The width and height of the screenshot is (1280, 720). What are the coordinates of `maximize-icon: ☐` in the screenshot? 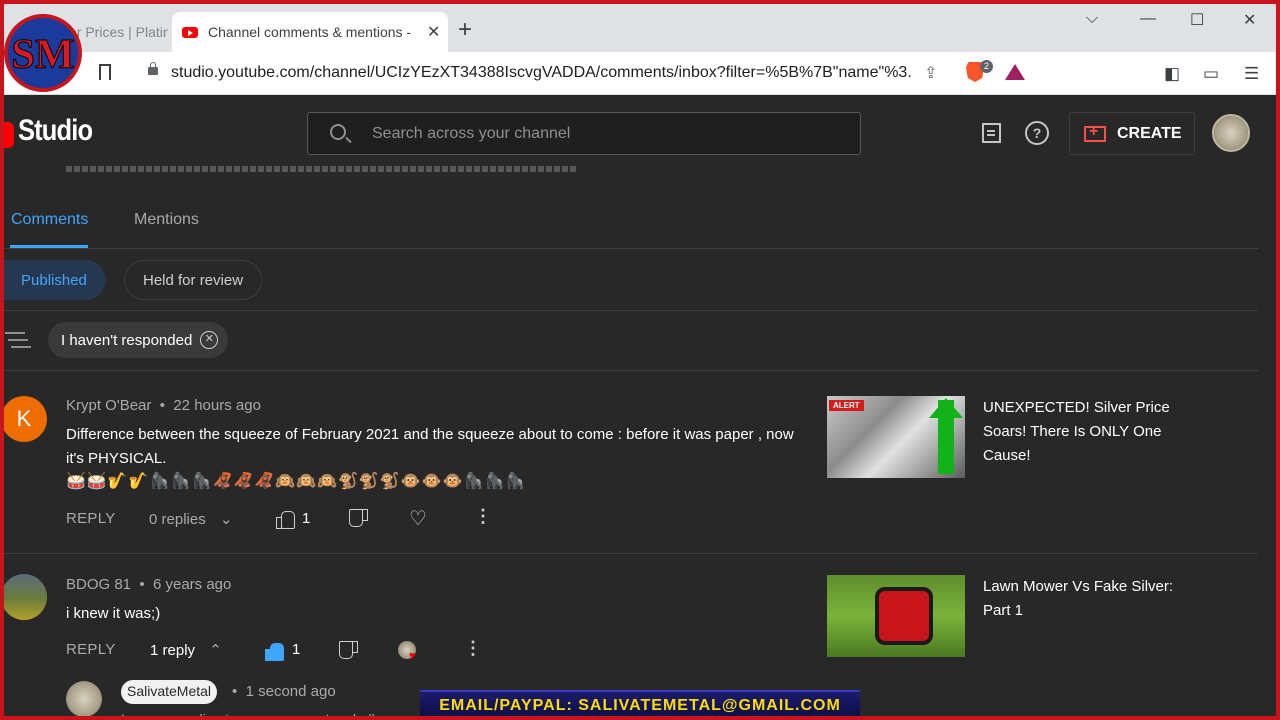 It's located at (1197, 20).